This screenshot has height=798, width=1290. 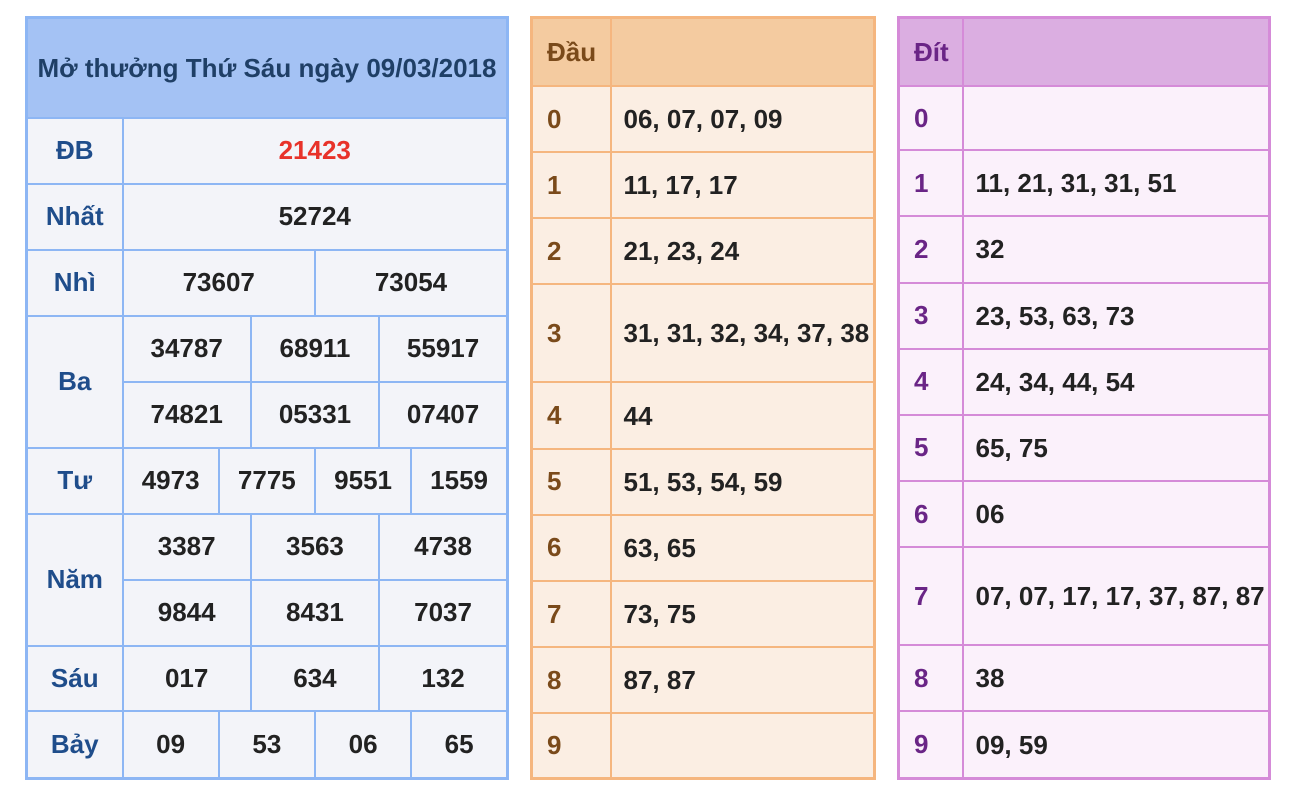 I want to click on dau-values: 44, so click(x=742, y=415).